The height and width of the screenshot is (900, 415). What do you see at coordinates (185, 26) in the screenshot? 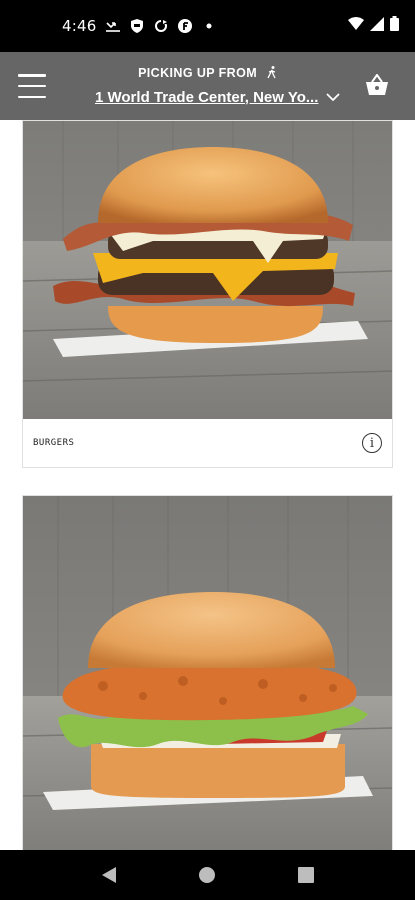
I see `f-icon` at bounding box center [185, 26].